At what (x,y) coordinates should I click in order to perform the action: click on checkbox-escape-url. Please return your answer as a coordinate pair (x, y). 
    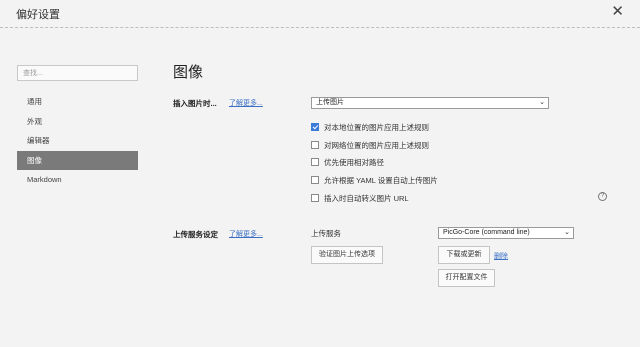
    Looking at the image, I should click on (315, 198).